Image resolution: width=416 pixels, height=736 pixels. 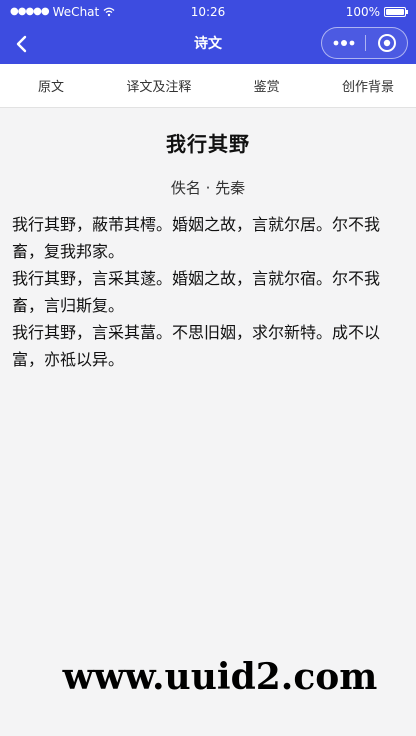 What do you see at coordinates (220, 677) in the screenshot?
I see `watermark-text: www.uuid2.com` at bounding box center [220, 677].